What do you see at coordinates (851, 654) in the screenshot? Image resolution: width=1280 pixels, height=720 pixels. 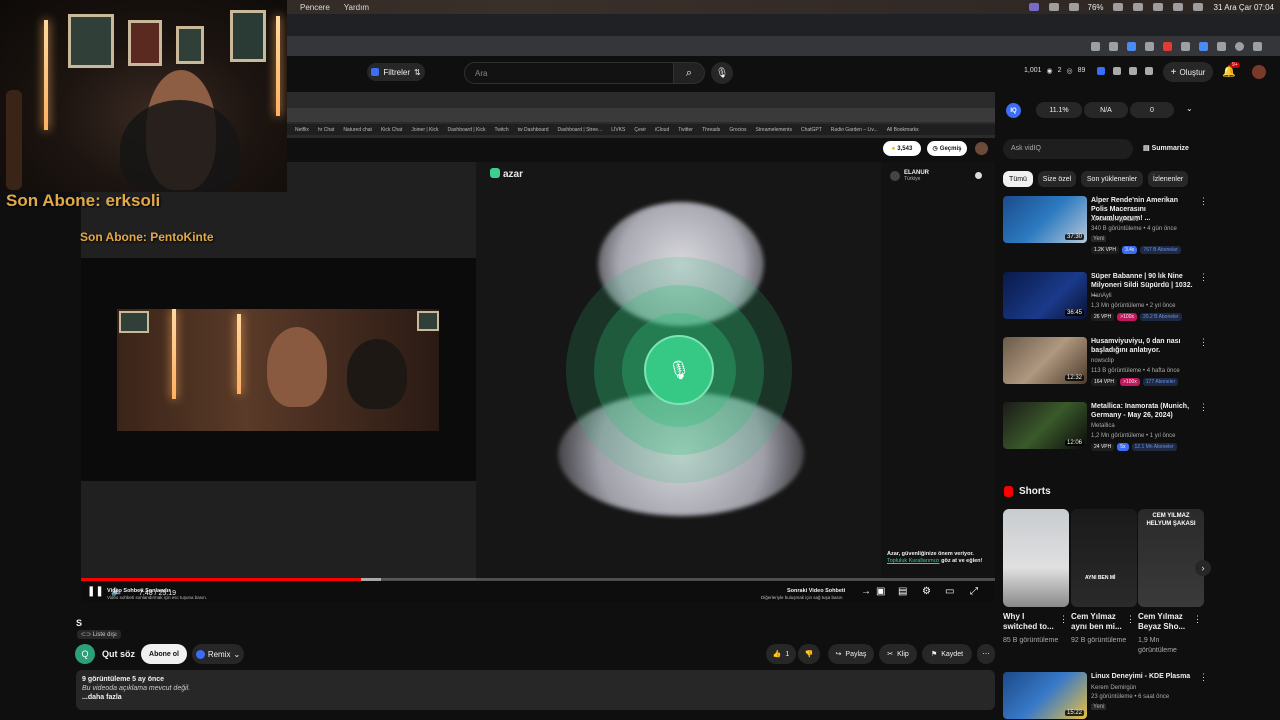 I see `share-button: ↪ Paylaş` at bounding box center [851, 654].